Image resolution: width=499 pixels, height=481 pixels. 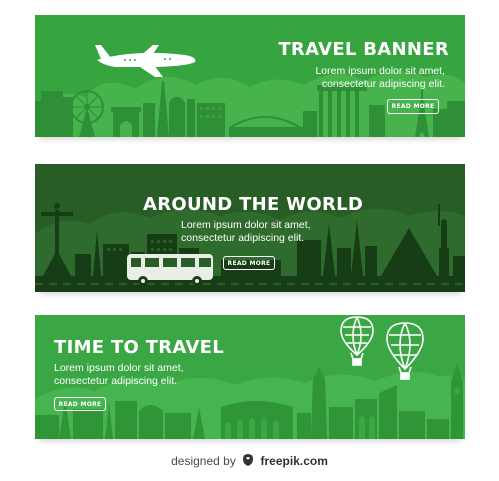 I want to click on attribution: designed by freepik.com, so click(x=249, y=460).